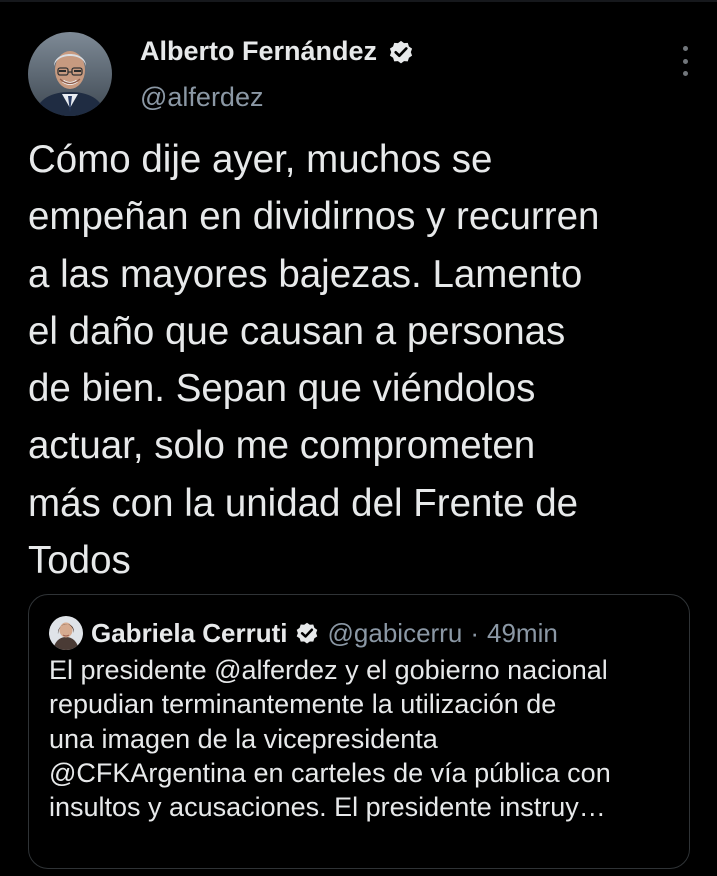 The width and height of the screenshot is (717, 876). What do you see at coordinates (305, 274) in the screenshot?
I see `tweet-text-line: a las mayores bajezas. Lamento` at bounding box center [305, 274].